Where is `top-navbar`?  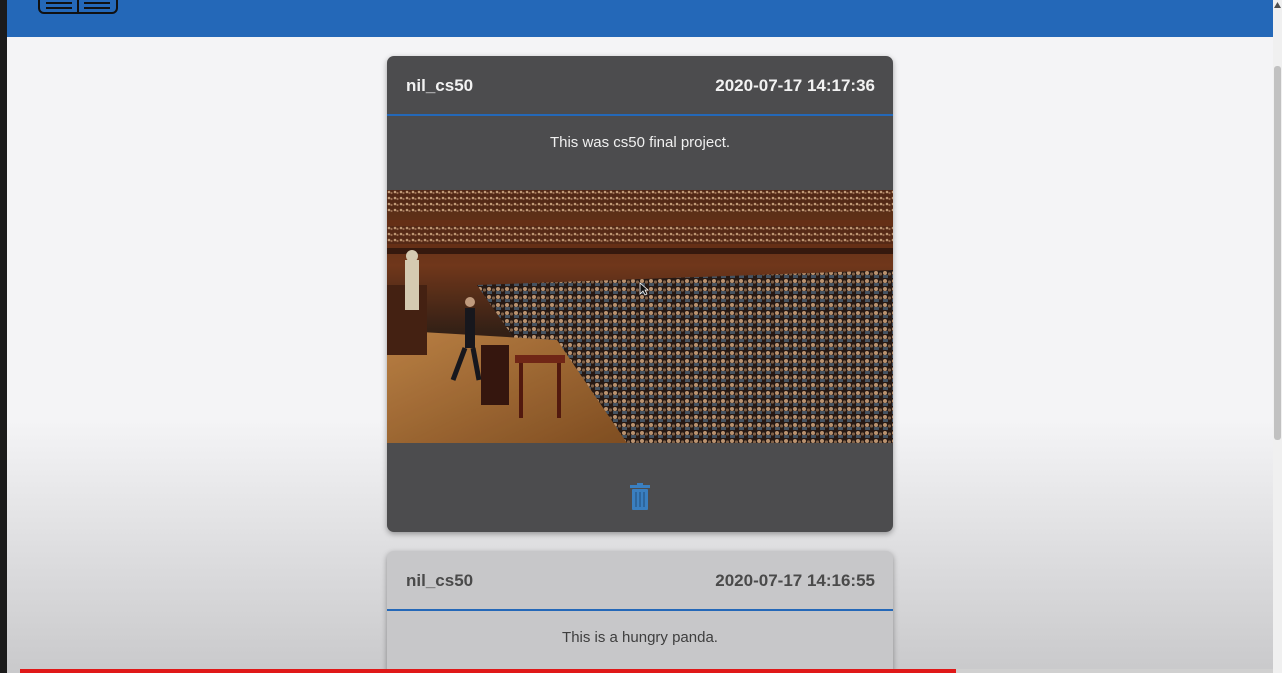 top-navbar is located at coordinates (640, 18).